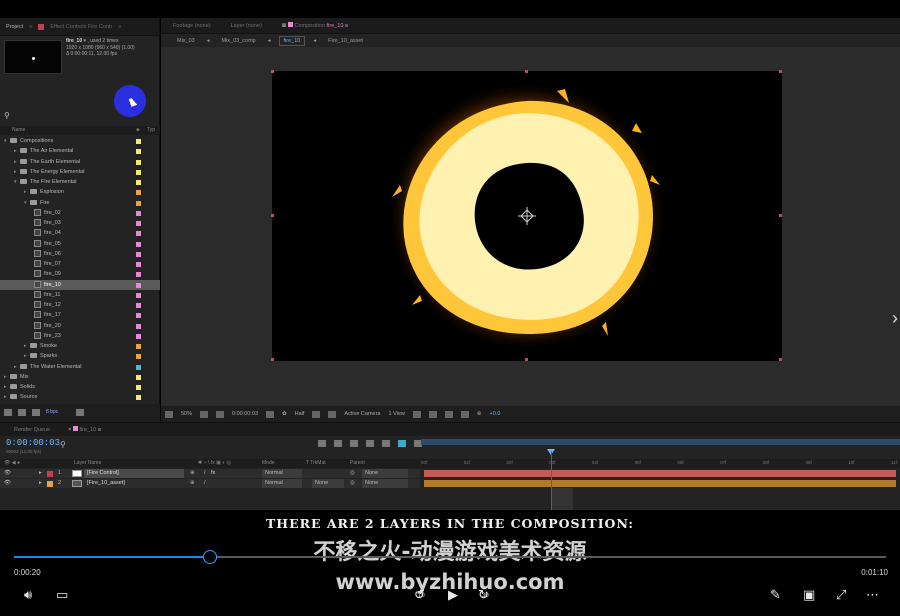  What do you see at coordinates (385, 483) in the screenshot?
I see `parent-select: None` at bounding box center [385, 483].